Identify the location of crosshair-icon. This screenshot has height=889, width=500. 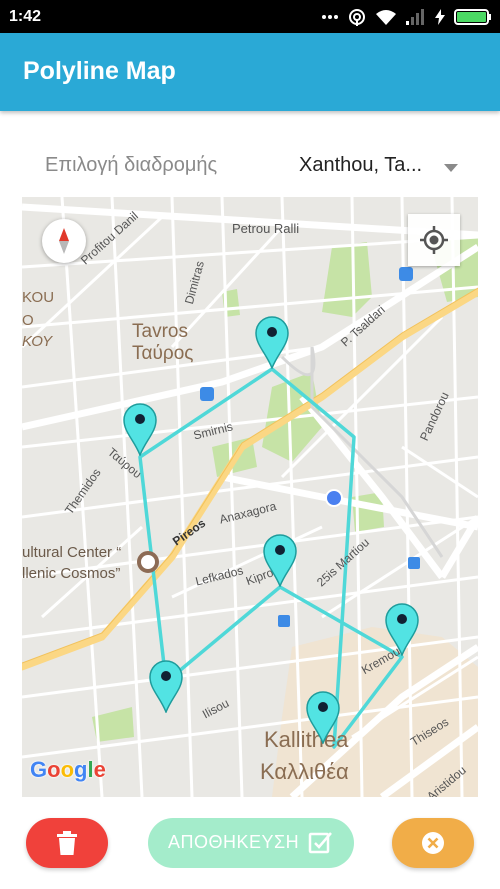
(434, 240).